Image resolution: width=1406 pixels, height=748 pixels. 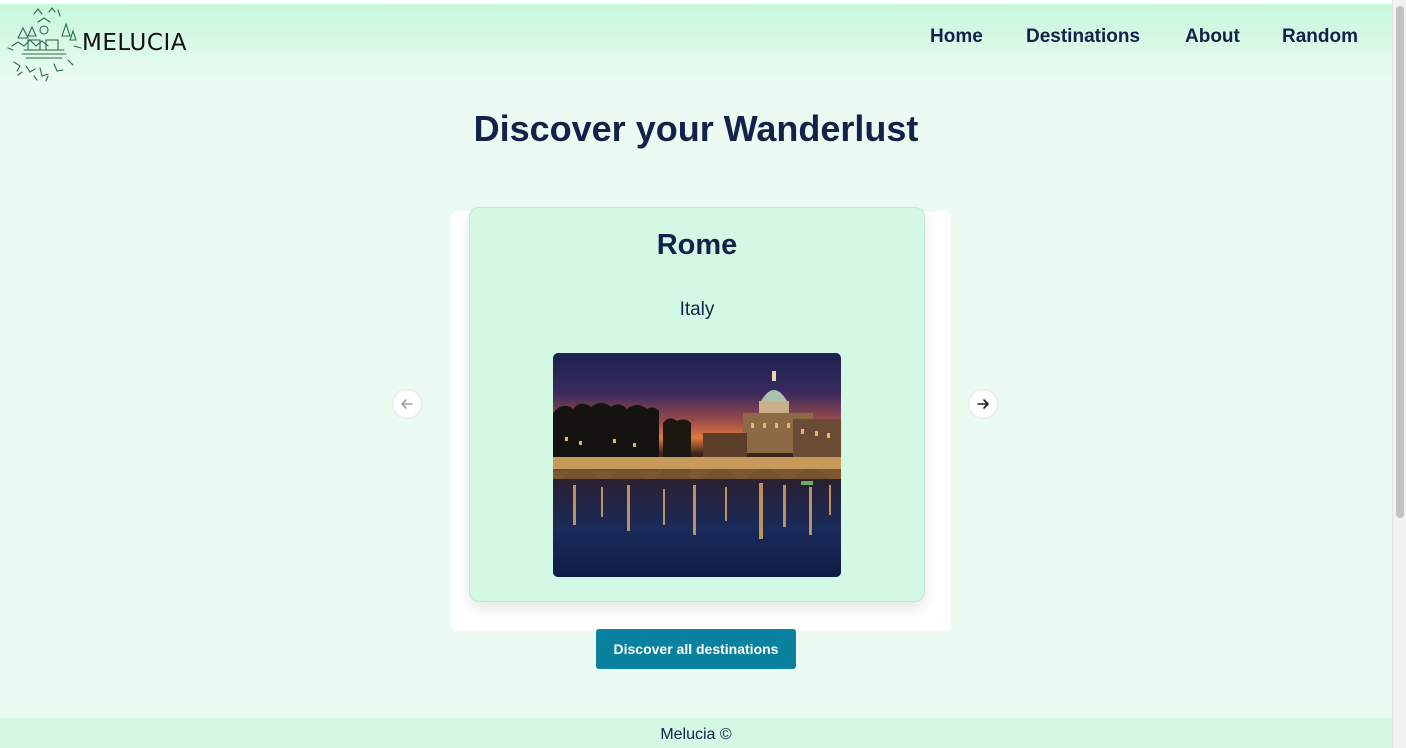 What do you see at coordinates (44, 45) in the screenshot?
I see `logo-icon` at bounding box center [44, 45].